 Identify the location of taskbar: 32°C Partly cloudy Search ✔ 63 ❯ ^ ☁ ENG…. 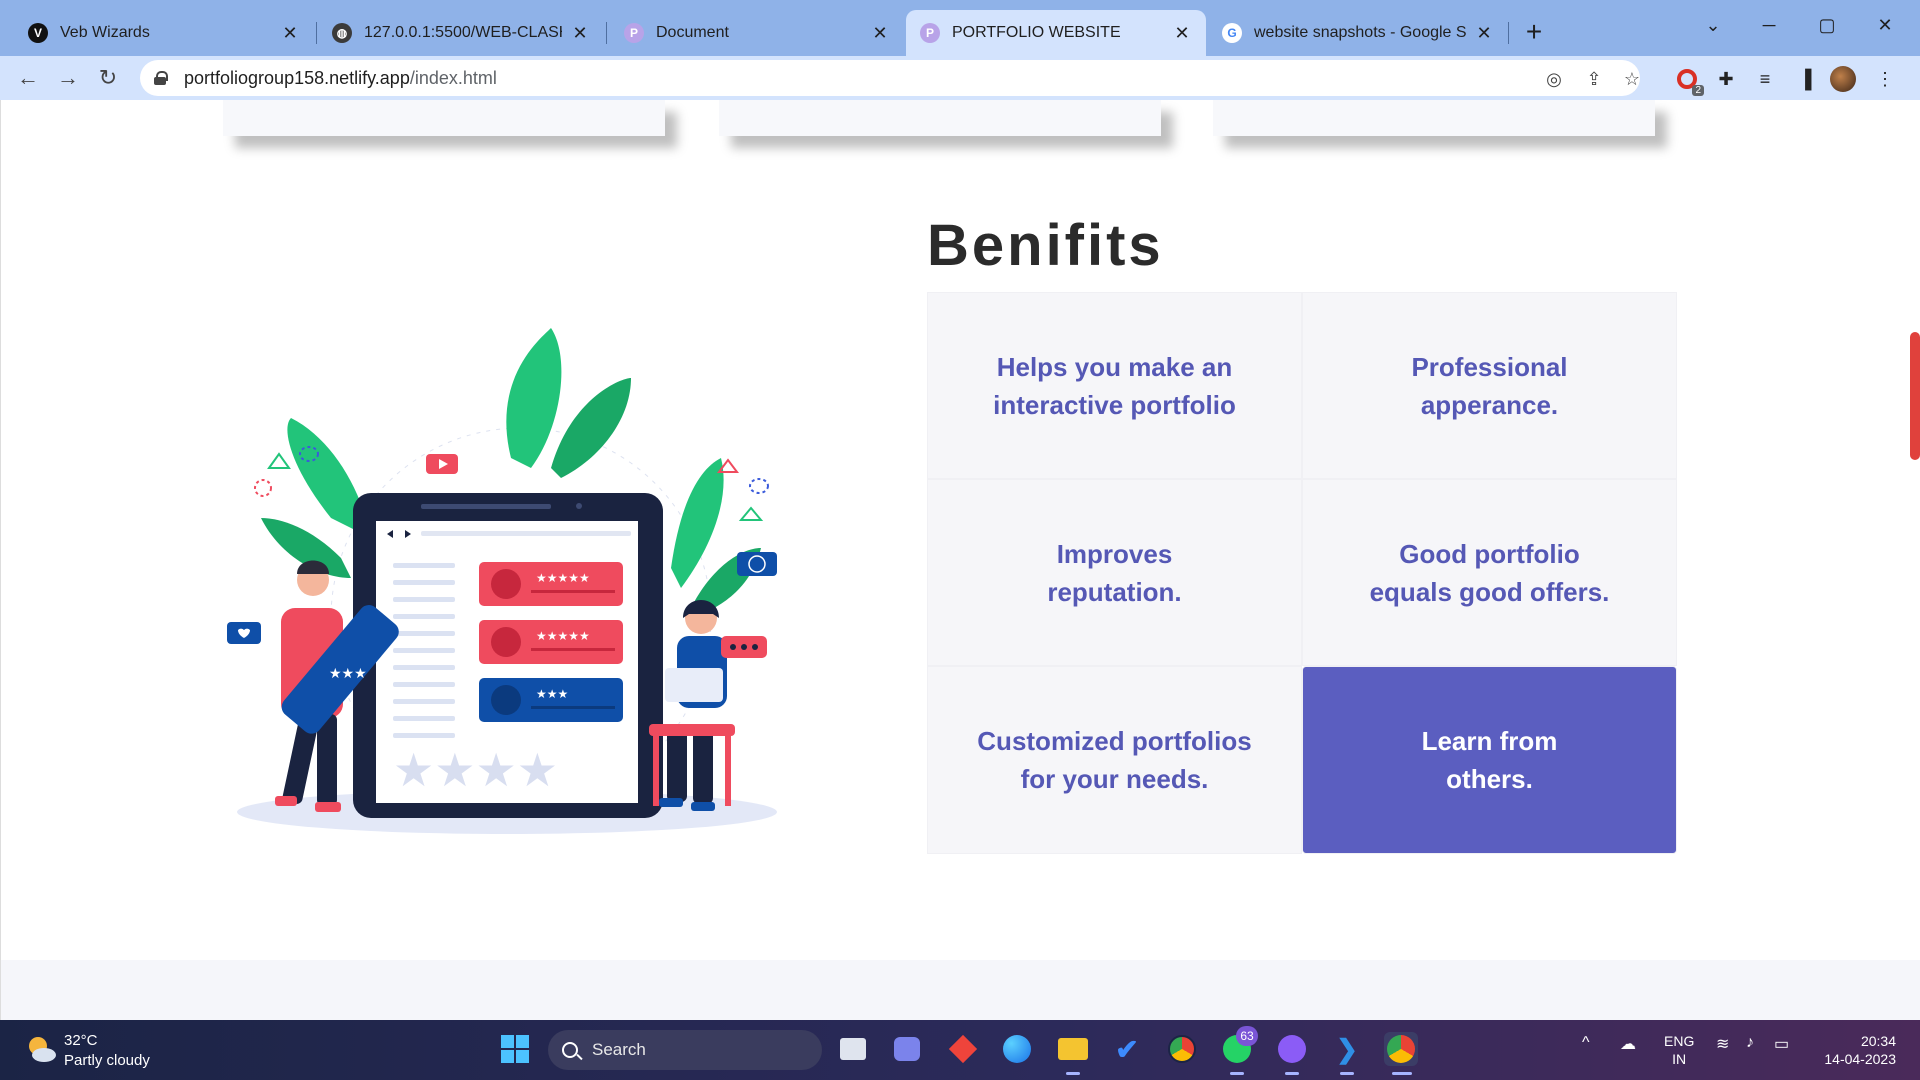
(960, 1050).